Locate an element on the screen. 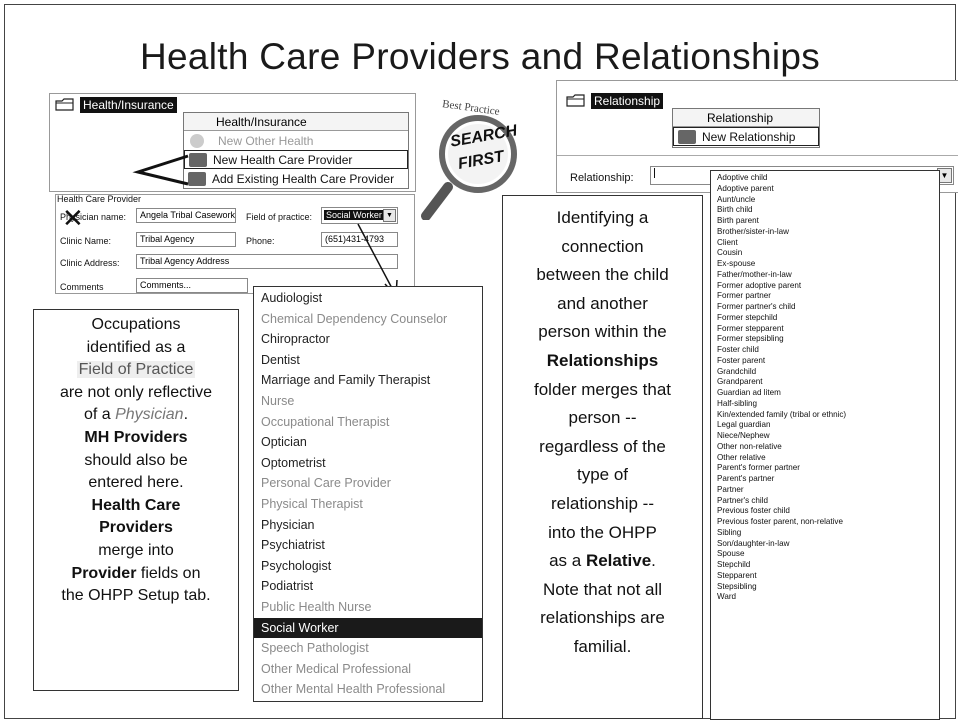 The height and width of the screenshot is (723, 960). list-item: Dentist is located at coordinates (368, 360).